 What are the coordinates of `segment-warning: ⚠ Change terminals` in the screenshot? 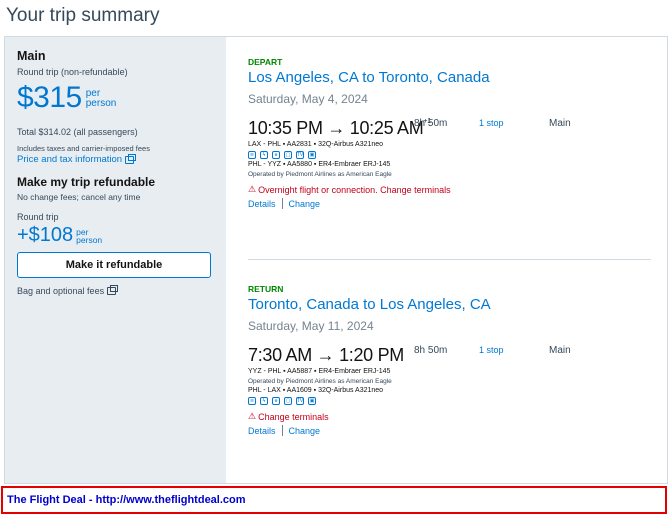 It's located at (288, 416).